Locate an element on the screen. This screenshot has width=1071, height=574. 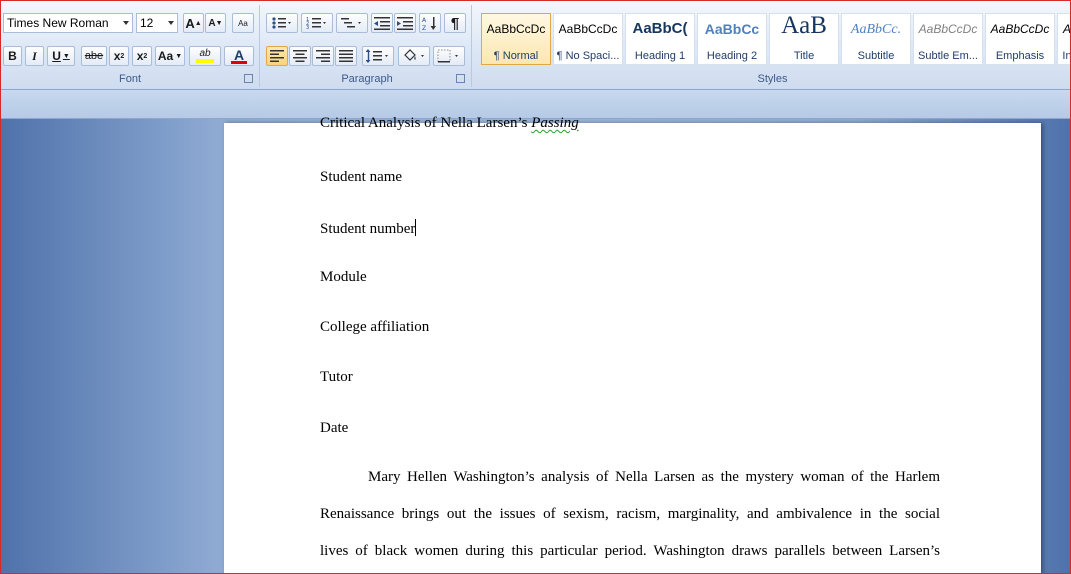
style-name: Subtitle is located at coordinates (876, 56).